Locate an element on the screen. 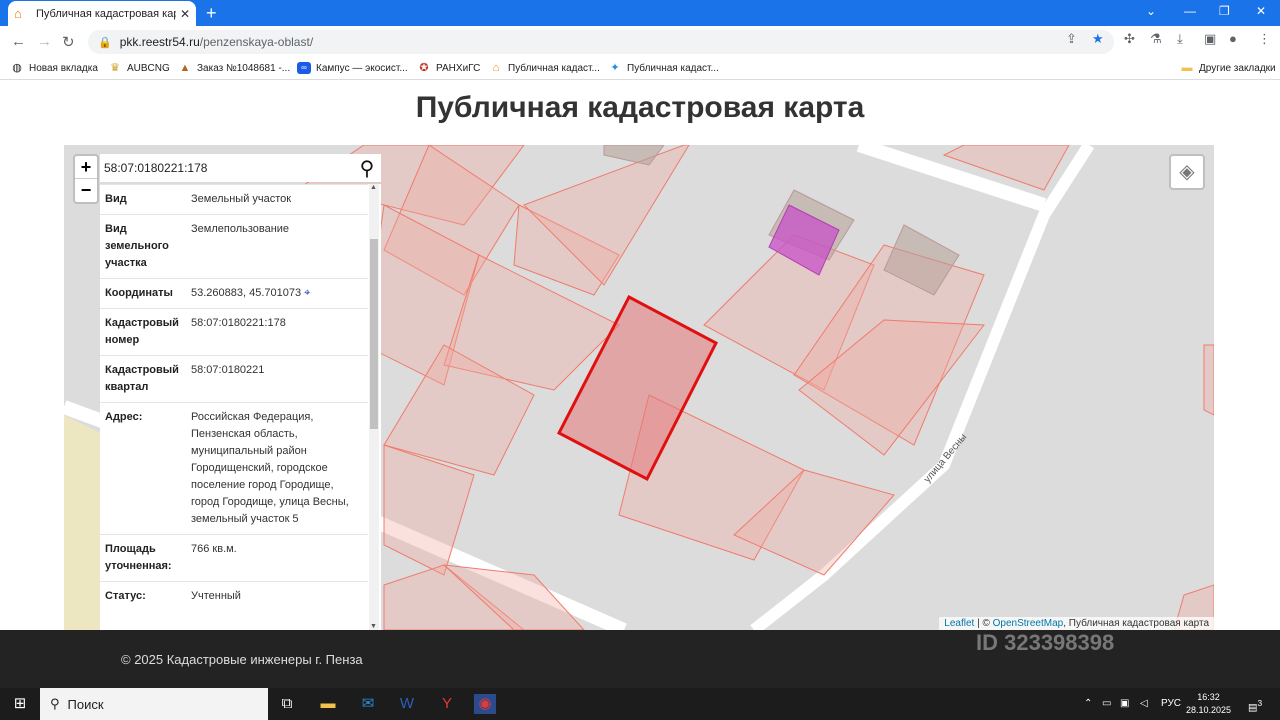 The image size is (1280, 720). zoom-control: + − is located at coordinates (86, 179).